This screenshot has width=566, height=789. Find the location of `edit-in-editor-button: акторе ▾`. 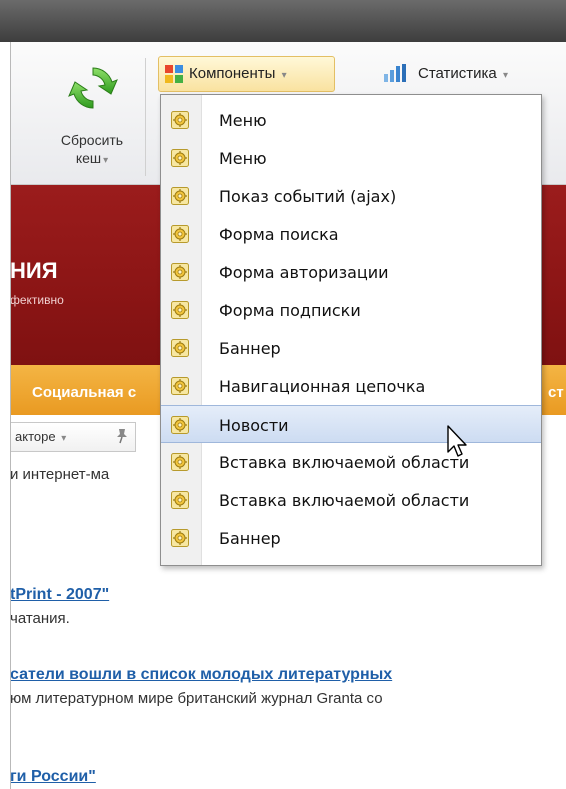

edit-in-editor-button: акторе ▾ is located at coordinates (73, 437).